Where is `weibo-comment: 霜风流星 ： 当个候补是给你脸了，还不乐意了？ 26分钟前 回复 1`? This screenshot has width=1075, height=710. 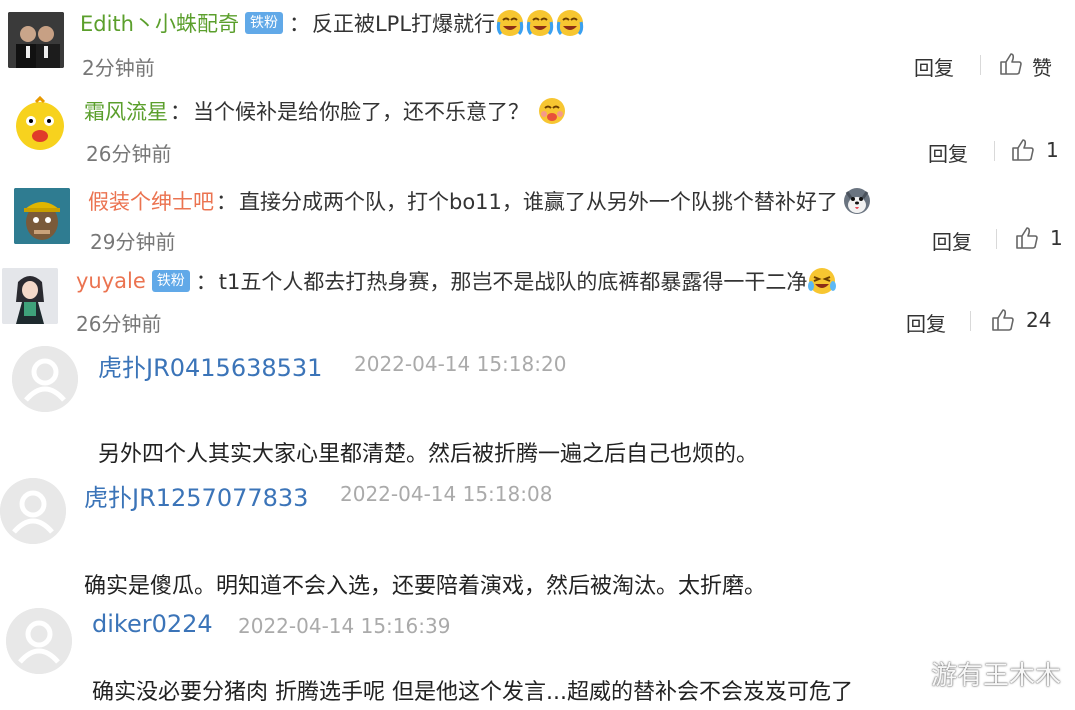 weibo-comment: 霜风流星 ： 当个候补是给你脸了，还不乐意了？ 26分钟前 回复 1 is located at coordinates (537, 132).